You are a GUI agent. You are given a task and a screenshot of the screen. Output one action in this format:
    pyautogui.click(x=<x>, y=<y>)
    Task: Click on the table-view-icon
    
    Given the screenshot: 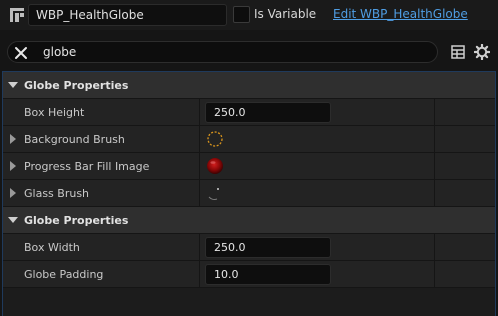 What is the action you would take?
    pyautogui.click(x=458, y=52)
    